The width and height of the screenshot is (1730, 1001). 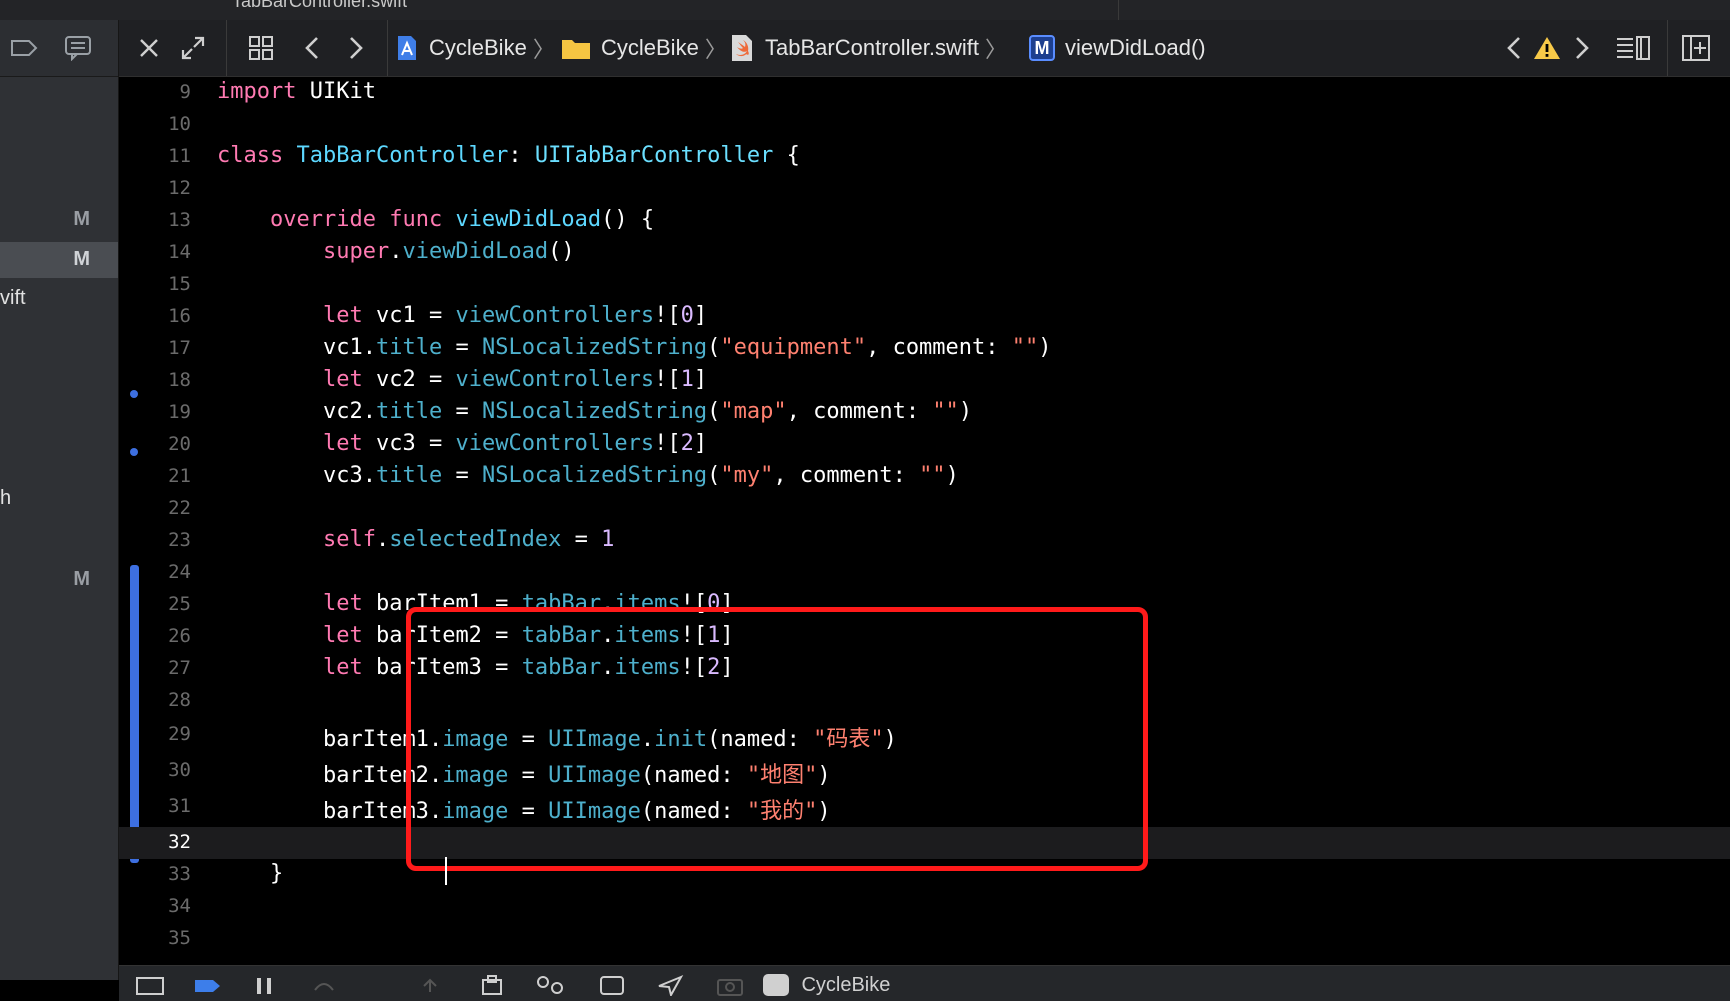 I want to click on line-number: 15, so click(x=179, y=284).